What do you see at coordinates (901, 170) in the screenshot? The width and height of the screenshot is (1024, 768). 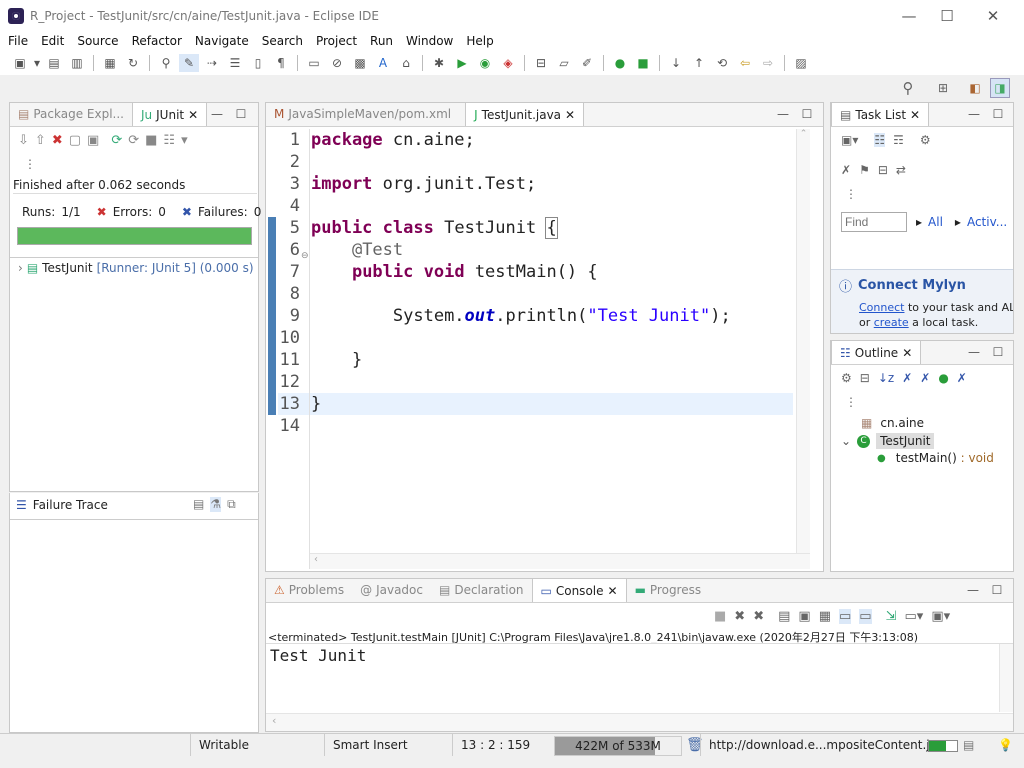 I see `link-icon: ⇄` at bounding box center [901, 170].